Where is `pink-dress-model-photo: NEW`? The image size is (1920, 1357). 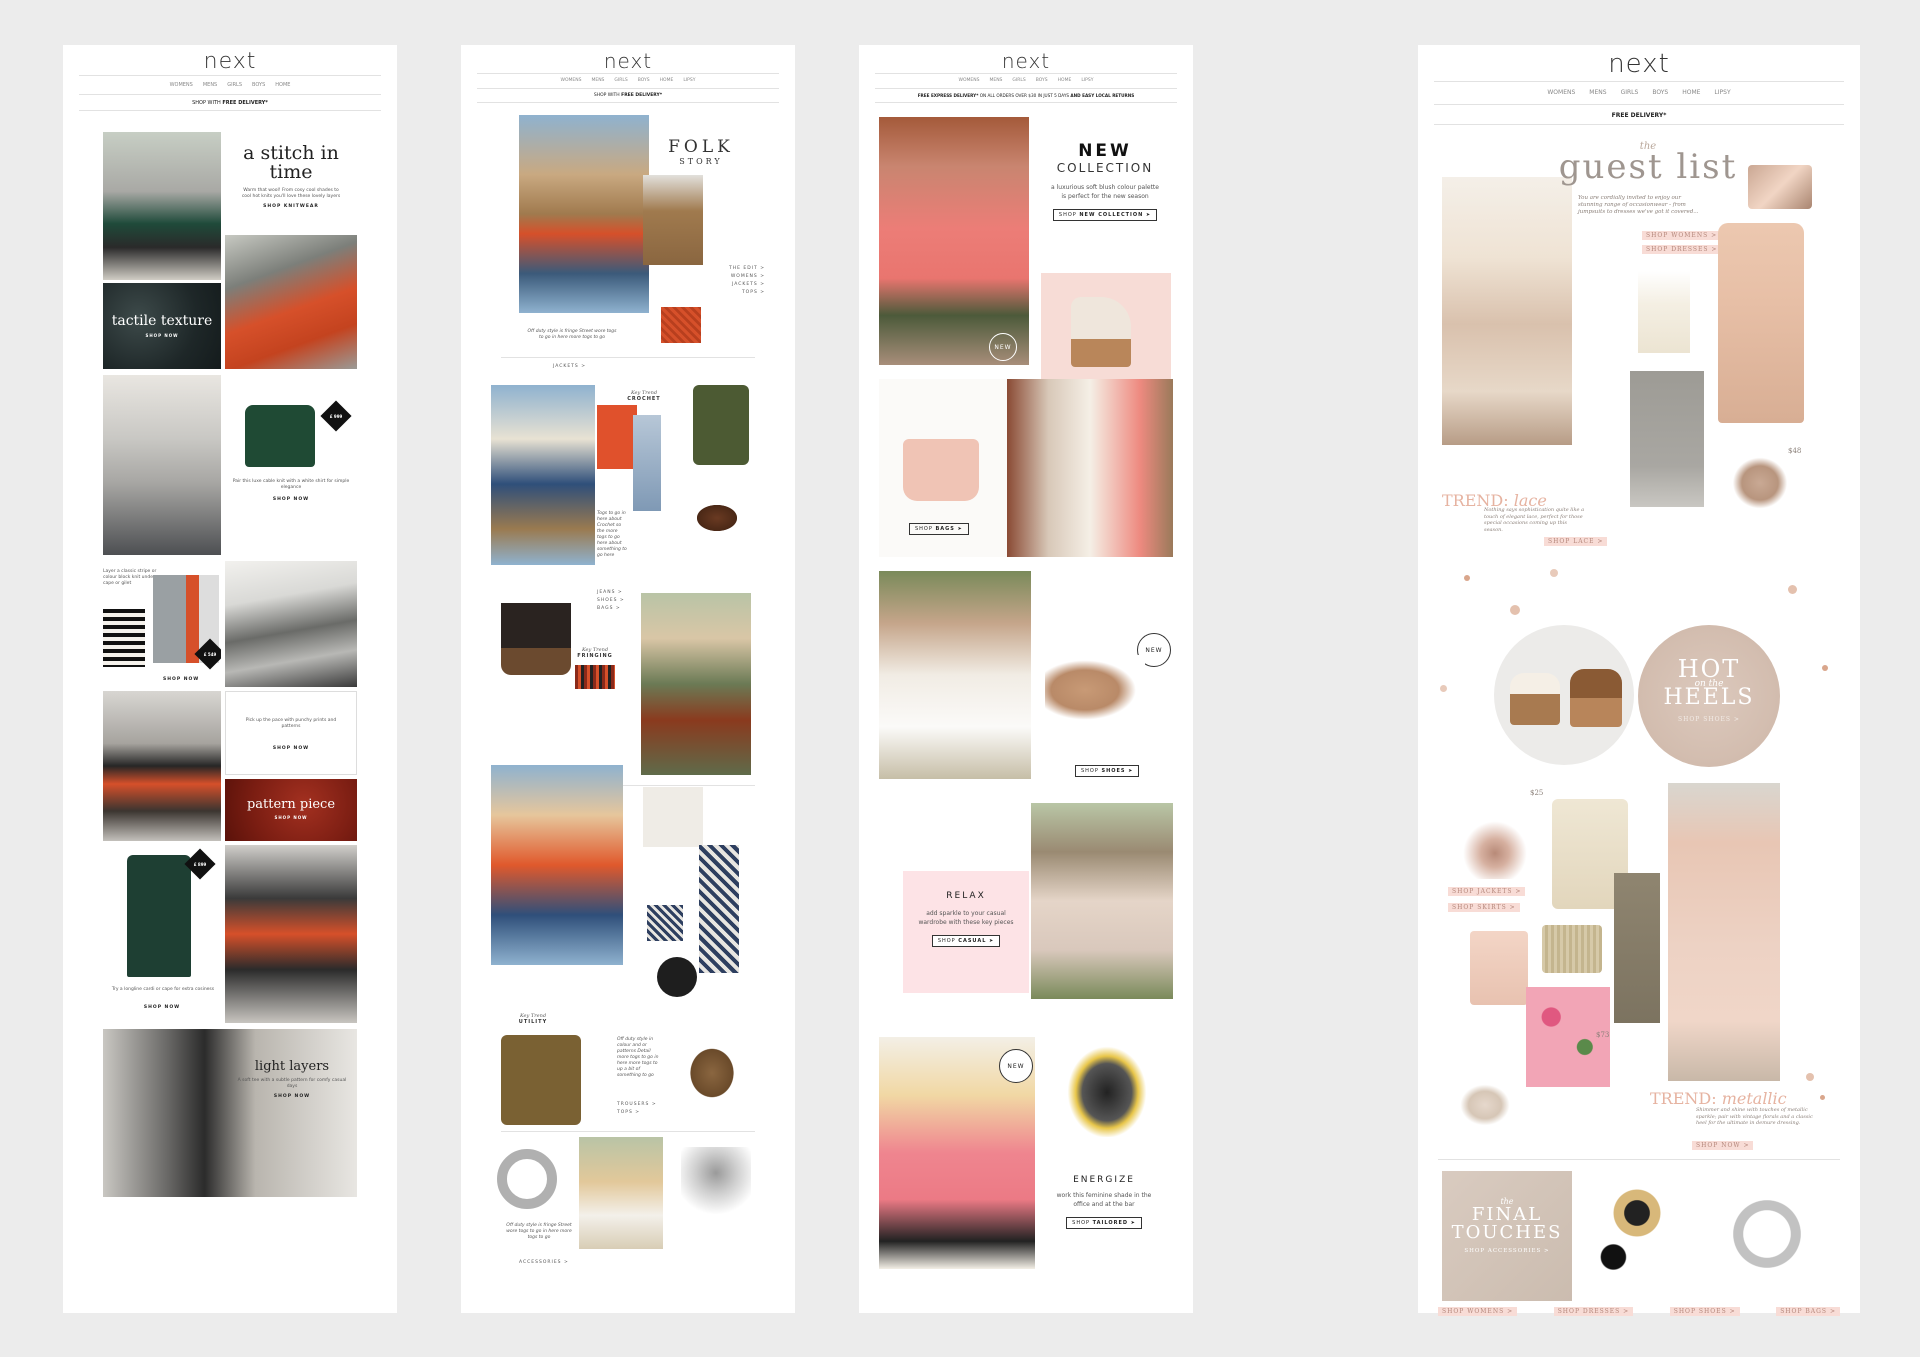 pink-dress-model-photo: NEW is located at coordinates (954, 241).